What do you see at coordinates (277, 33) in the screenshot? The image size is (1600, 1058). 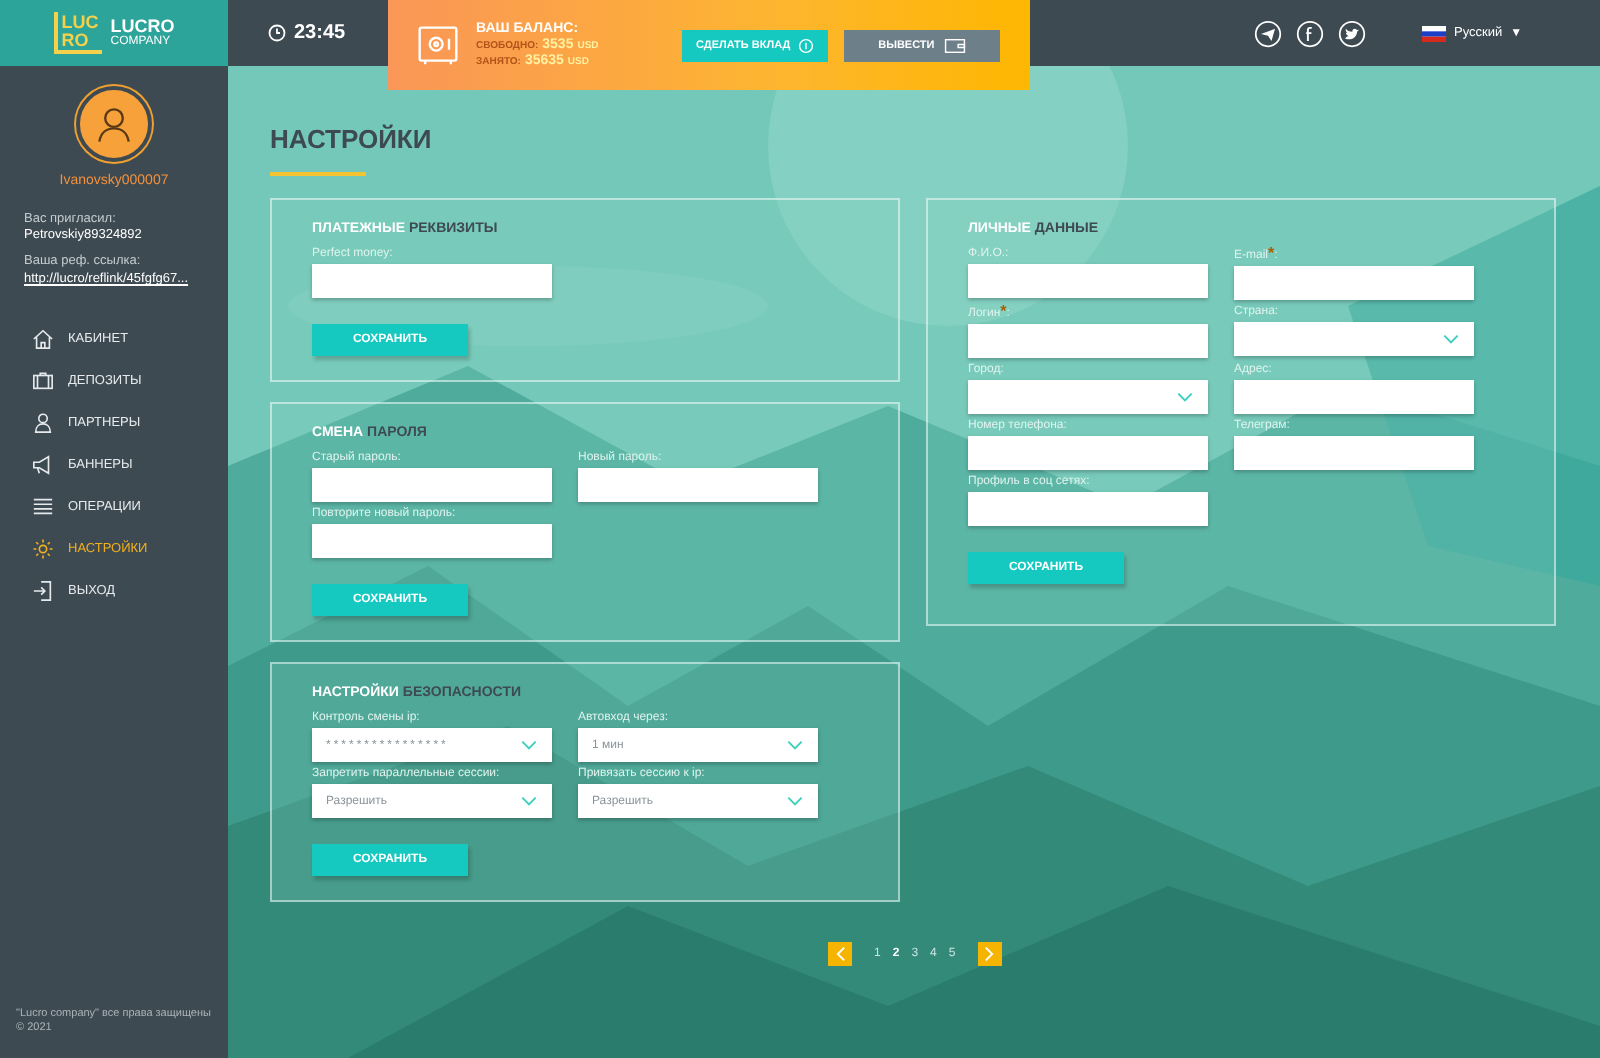 I see `clock-icon` at bounding box center [277, 33].